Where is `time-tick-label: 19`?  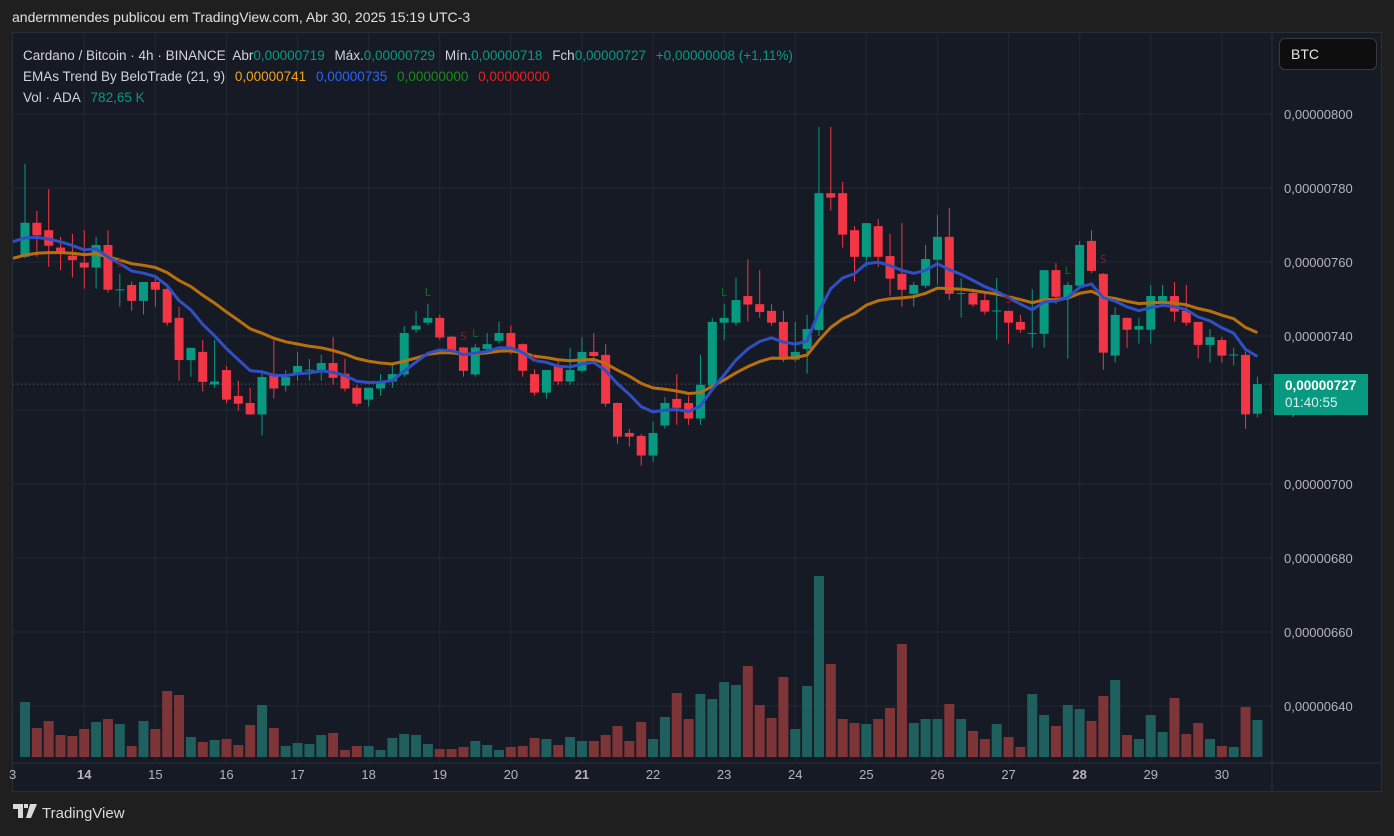
time-tick-label: 19 is located at coordinates (440, 774).